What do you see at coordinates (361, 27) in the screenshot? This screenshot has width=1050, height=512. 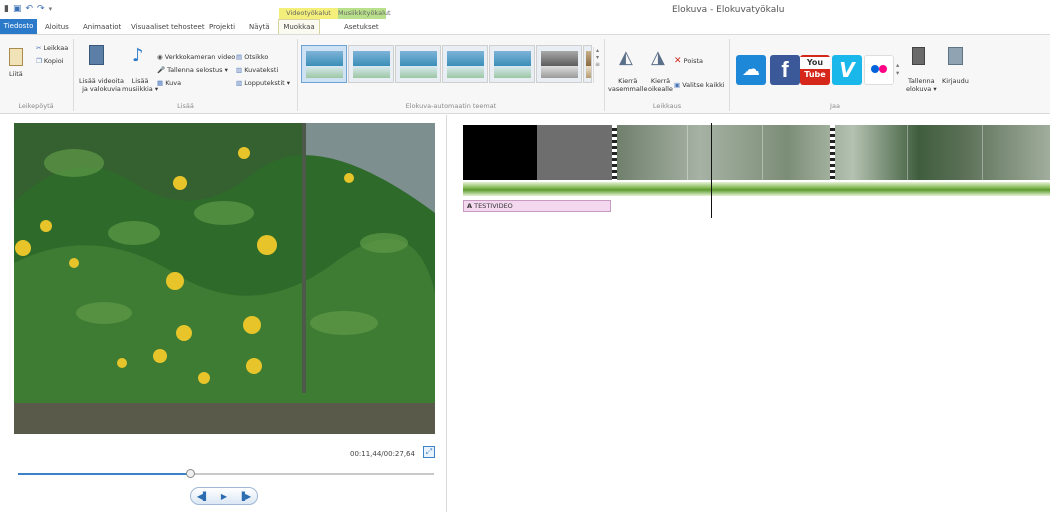 I see `tab-options: Asetukset` at bounding box center [361, 27].